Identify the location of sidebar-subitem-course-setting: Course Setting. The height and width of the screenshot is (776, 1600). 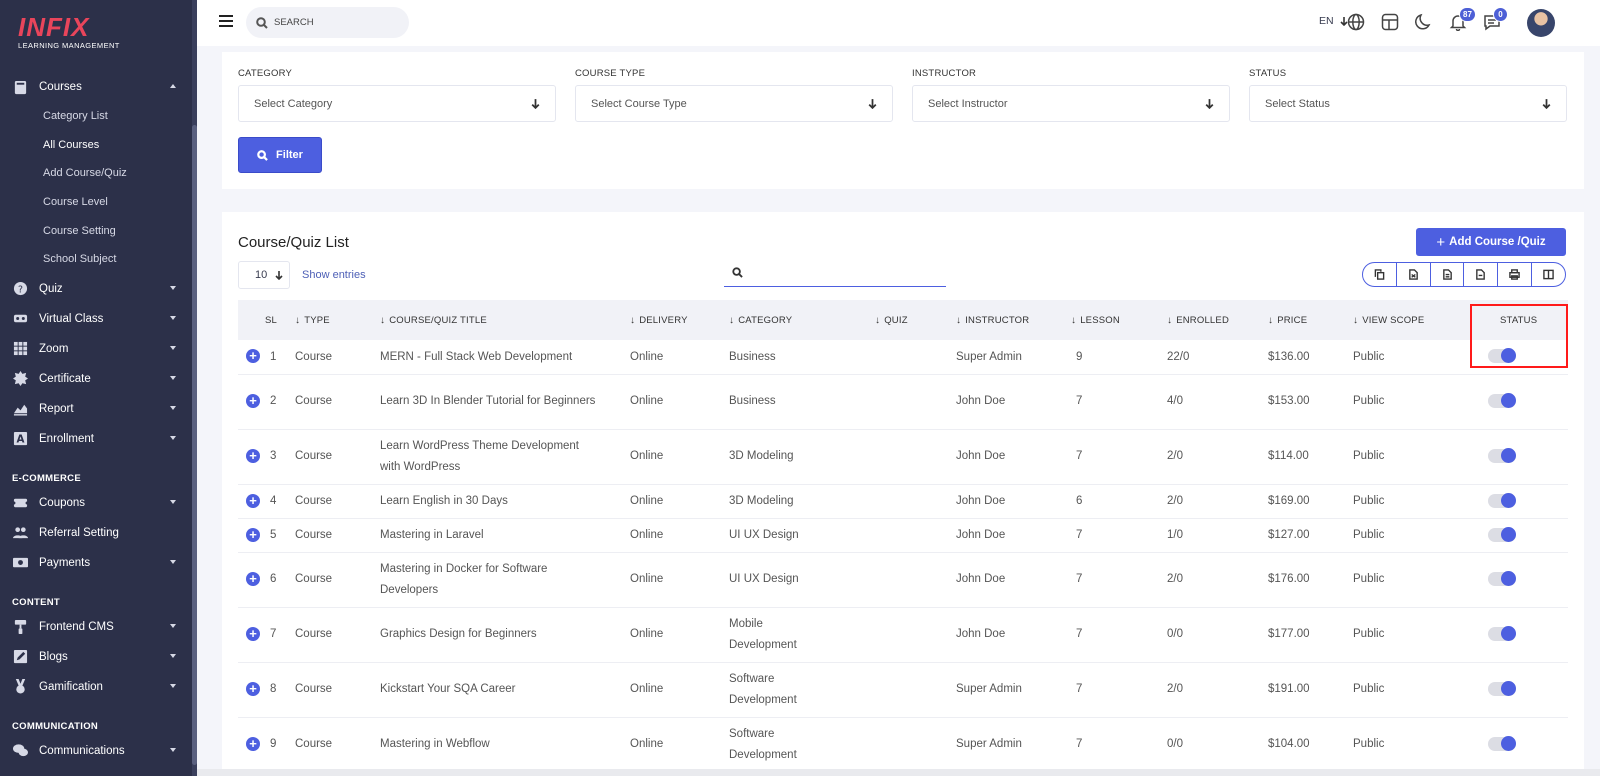
(96, 230).